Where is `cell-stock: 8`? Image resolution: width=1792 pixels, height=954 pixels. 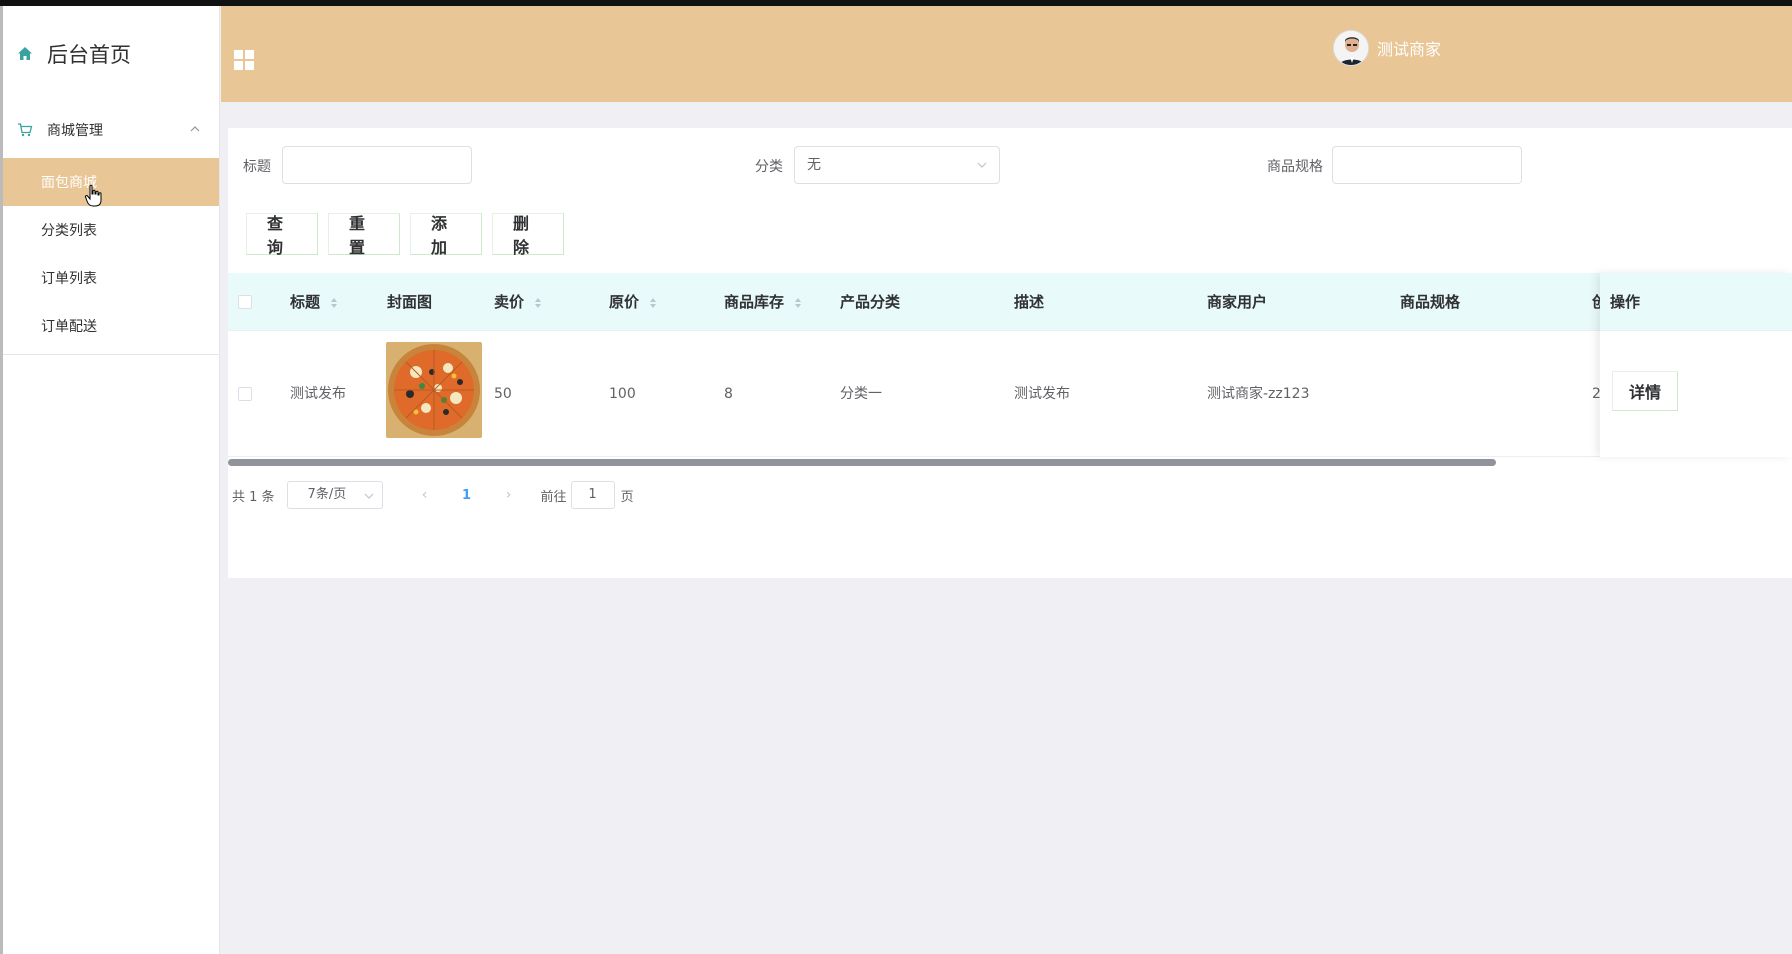
cell-stock: 8 is located at coordinates (728, 394).